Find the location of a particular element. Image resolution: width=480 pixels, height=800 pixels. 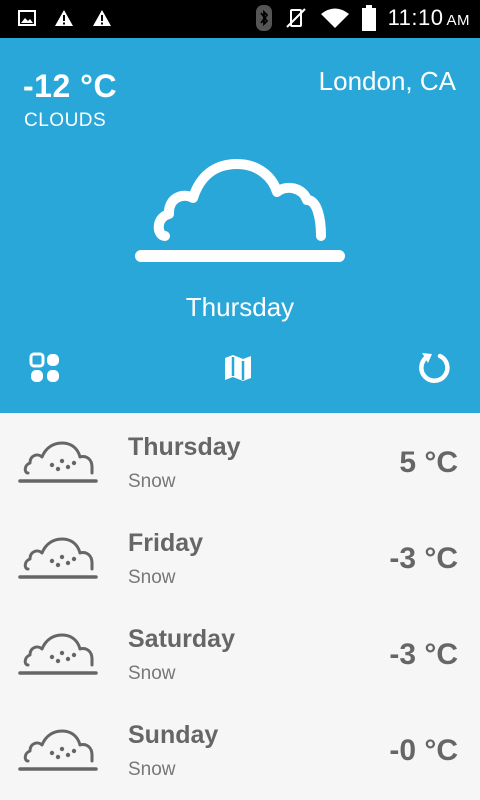

clock-time: 11:10 is located at coordinates (415, 17).